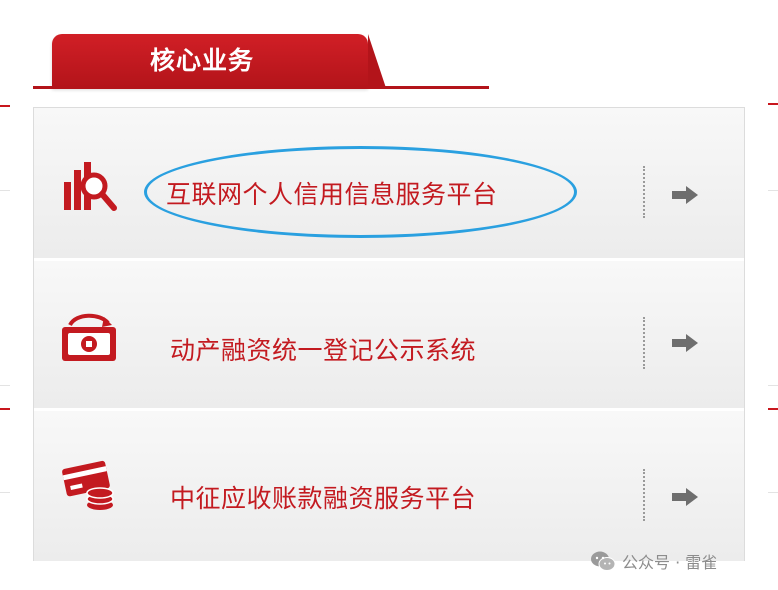  Describe the element at coordinates (670, 562) in the screenshot. I see `watermark-text: 公众号 · 雷雀` at that location.